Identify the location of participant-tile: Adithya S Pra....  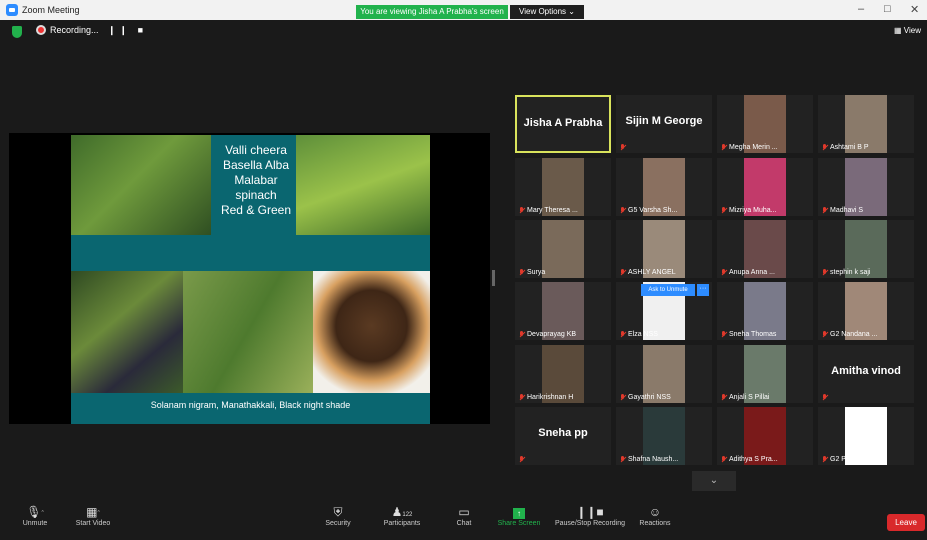
(765, 436).